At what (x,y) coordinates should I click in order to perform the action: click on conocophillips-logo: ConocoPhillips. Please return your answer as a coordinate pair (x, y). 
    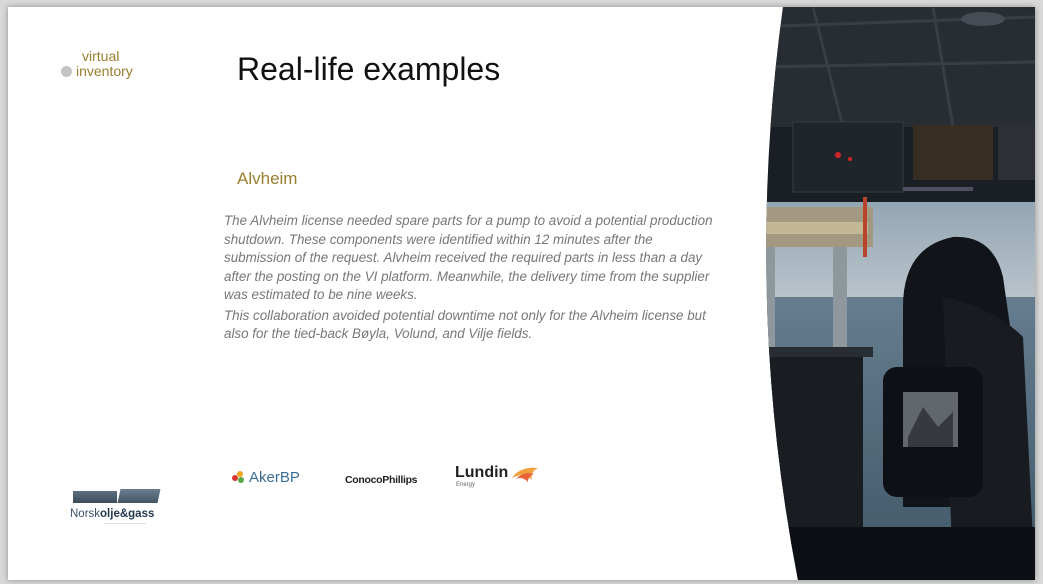
    Looking at the image, I should click on (381, 480).